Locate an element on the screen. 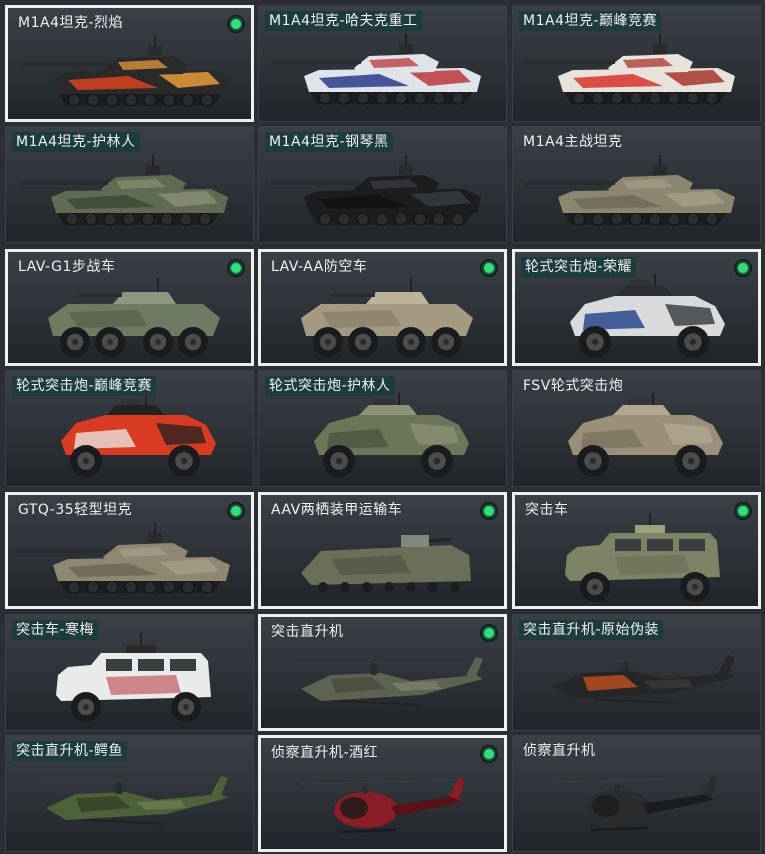 The image size is (765, 854). vehicle-name: 突击直升机-原始伪装 is located at coordinates (591, 630).